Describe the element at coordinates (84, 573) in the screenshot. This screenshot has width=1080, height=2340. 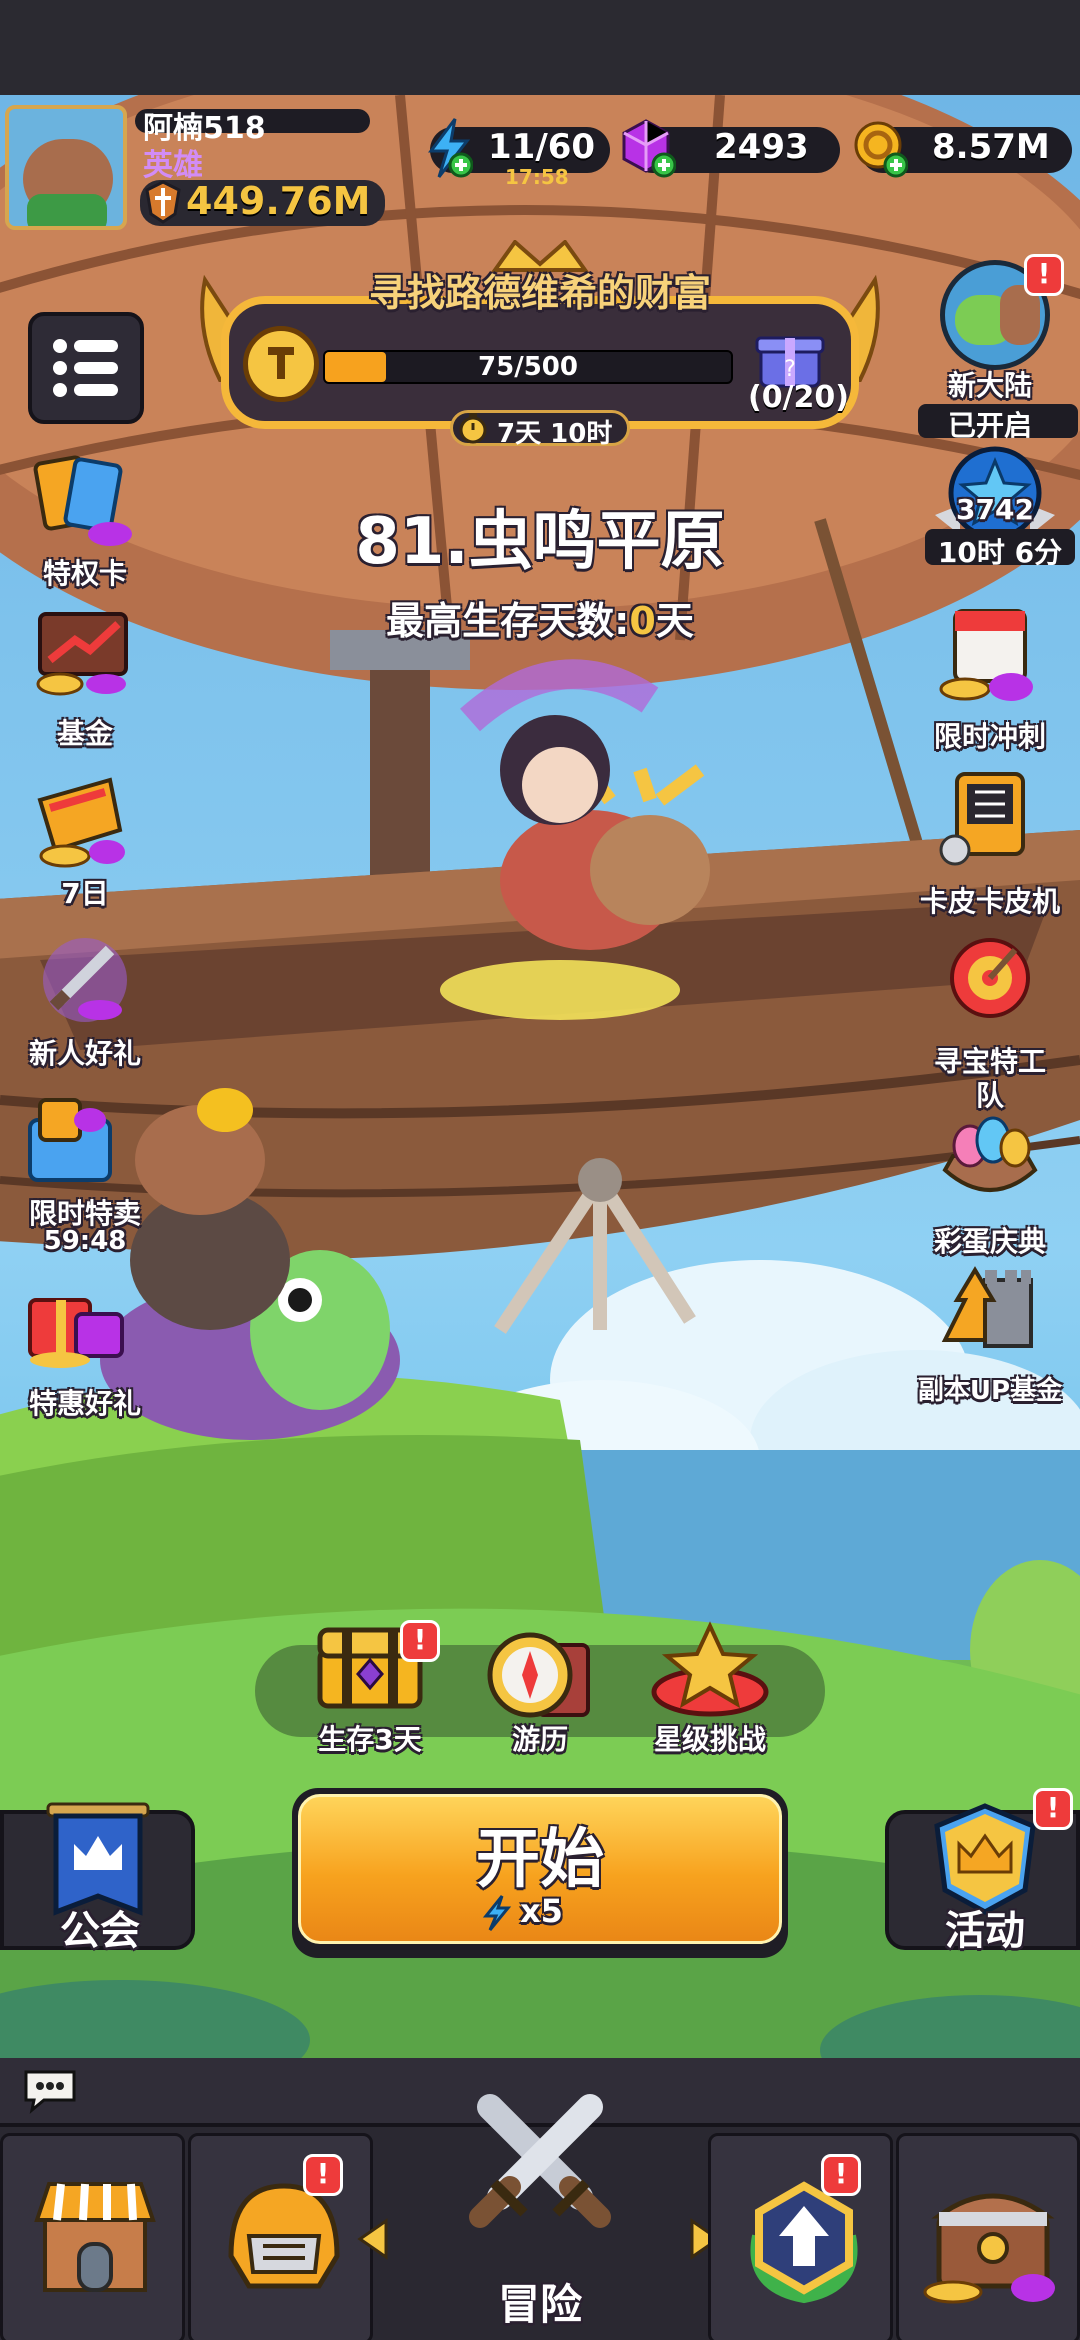
I see `left-item-label: 特权卡` at that location.